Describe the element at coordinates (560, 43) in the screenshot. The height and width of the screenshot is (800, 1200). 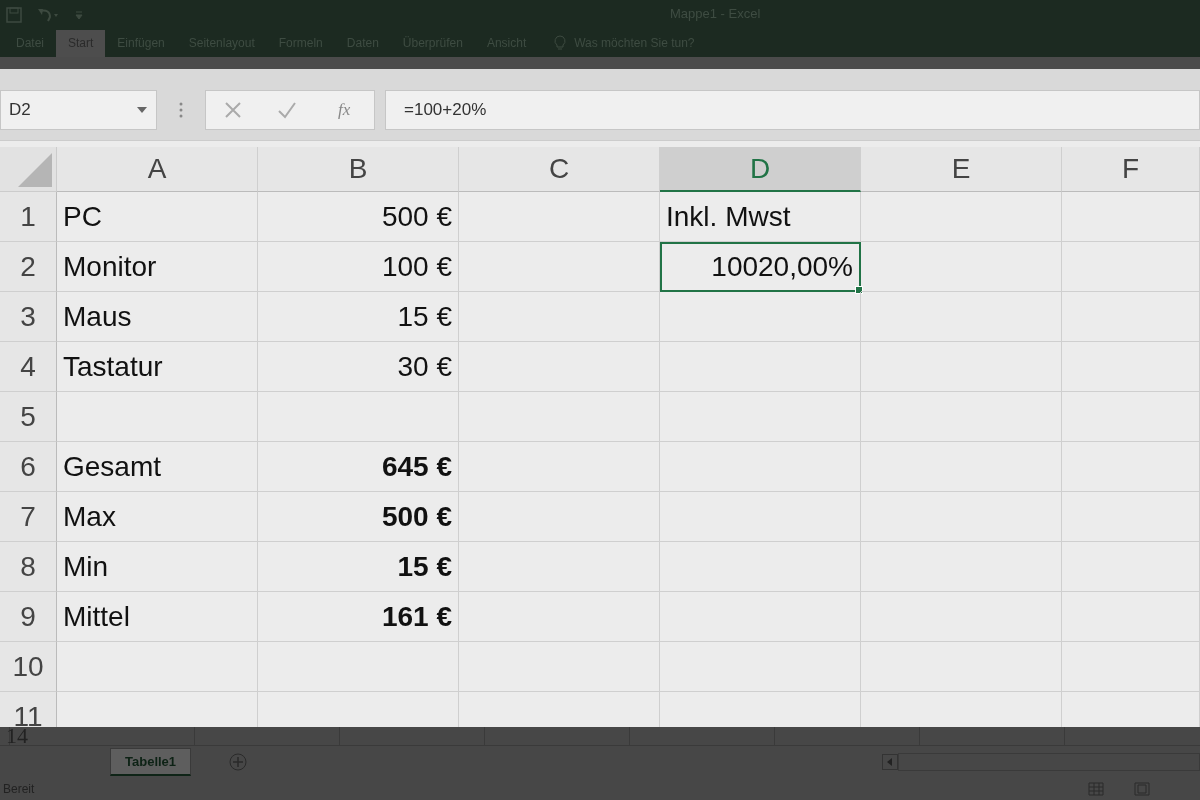
I see `lightbulb-icon` at that location.